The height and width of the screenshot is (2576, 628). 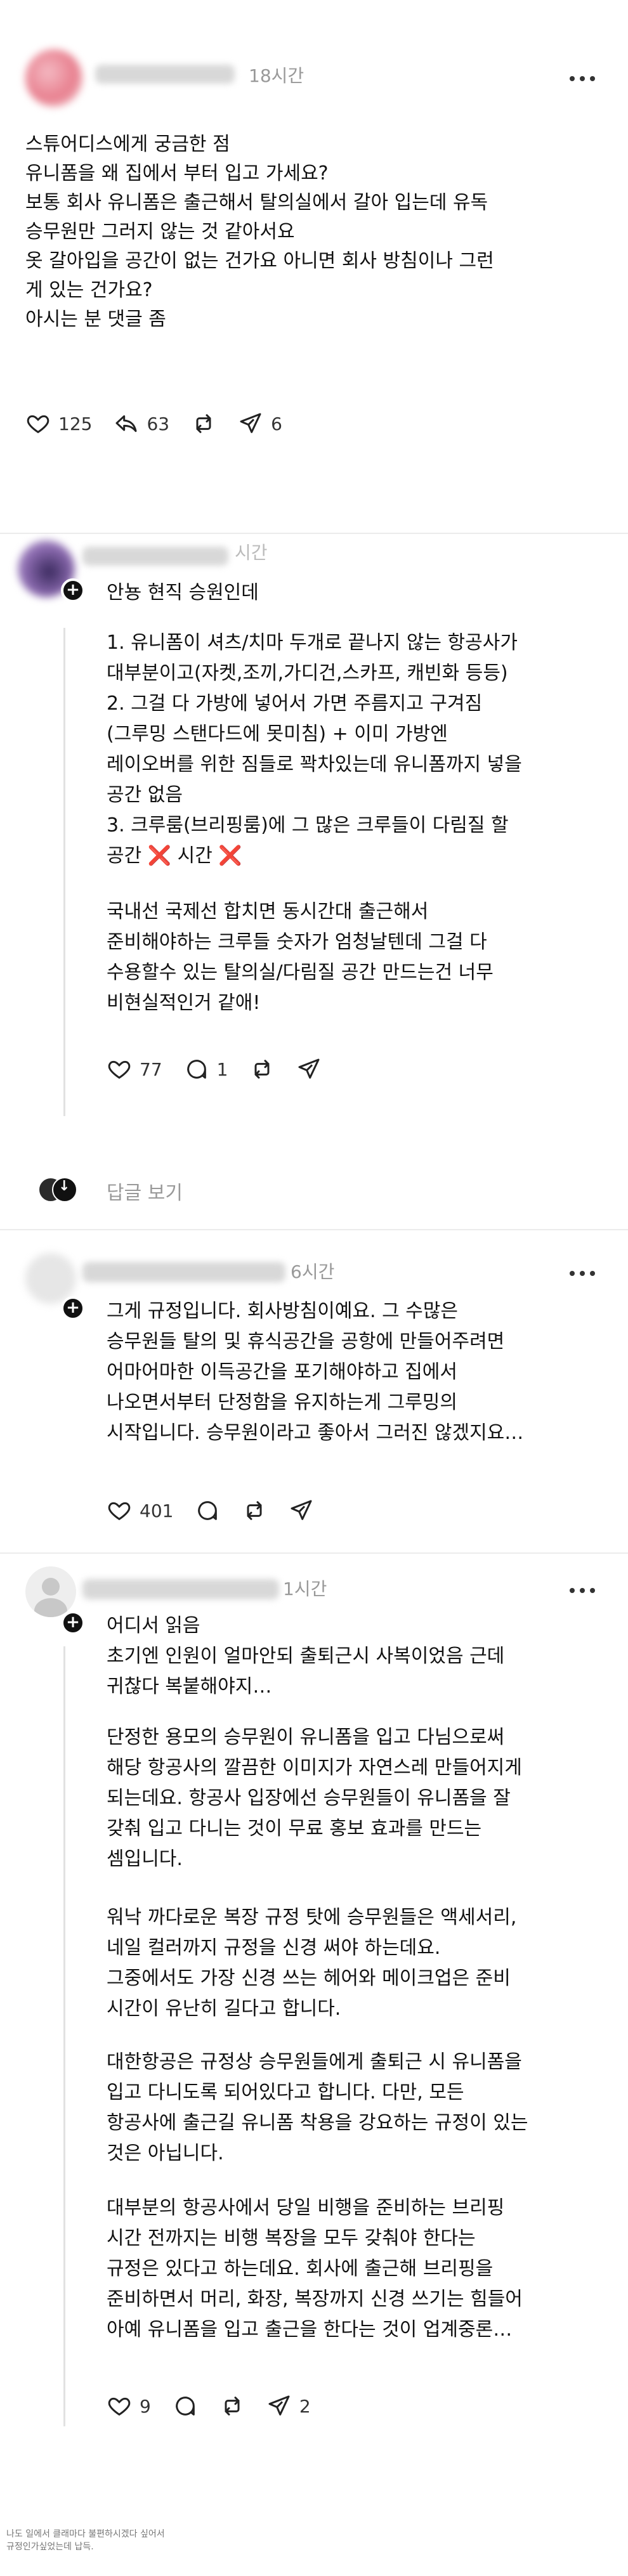 I want to click on person-icon-body, so click(x=50, y=1607).